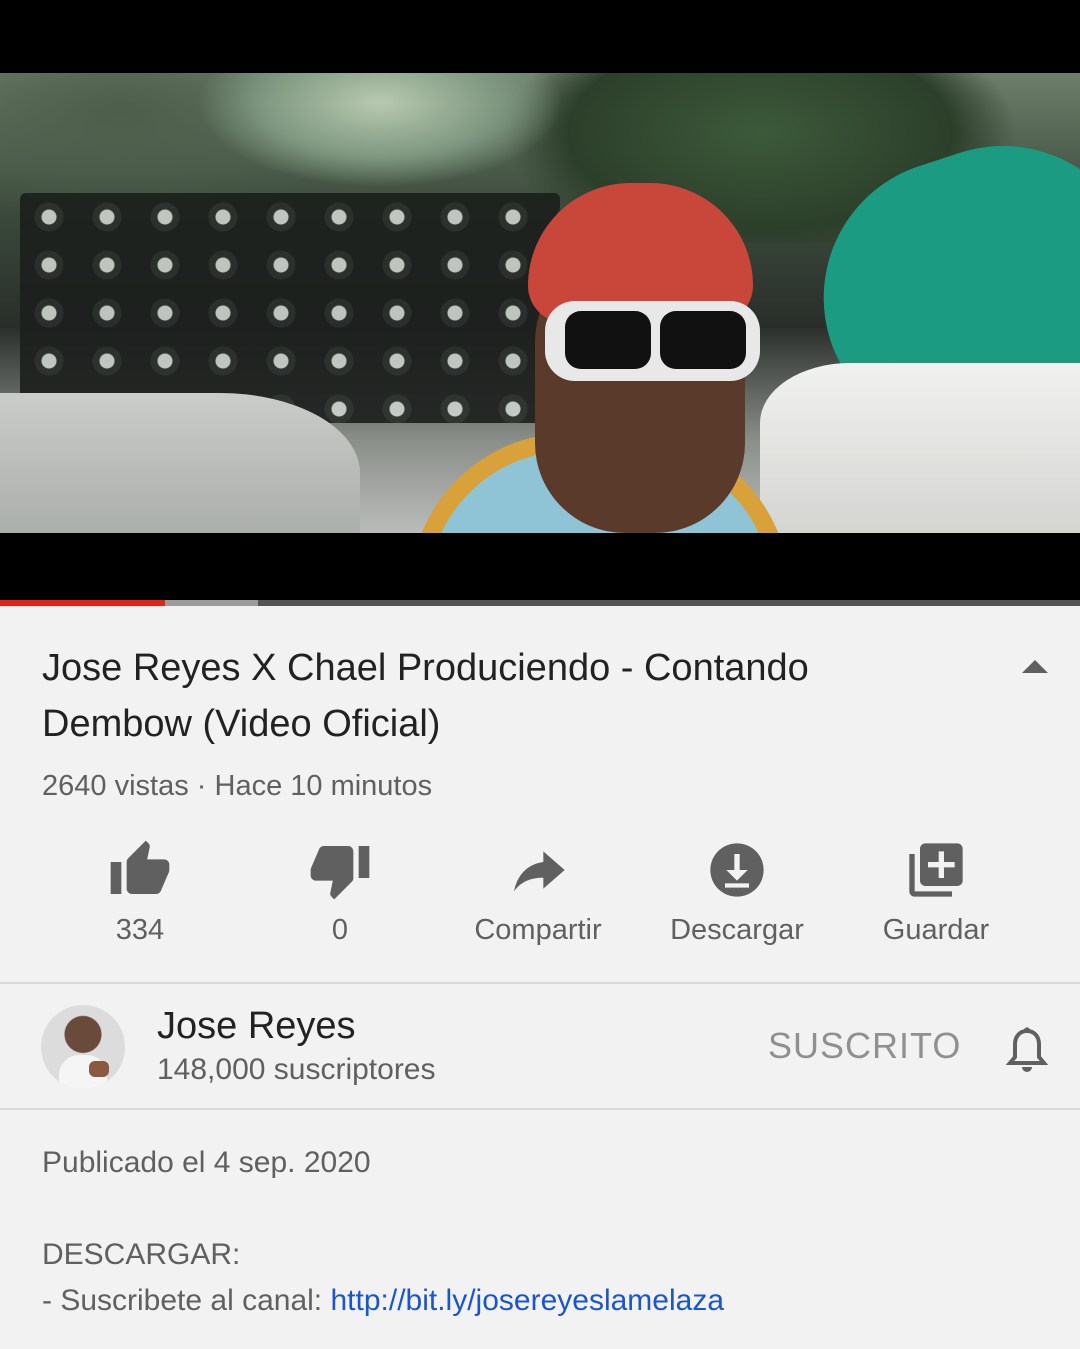 The width and height of the screenshot is (1080, 1349). Describe the element at coordinates (608, 340) in the screenshot. I see `video-glasses-lens-left` at that location.